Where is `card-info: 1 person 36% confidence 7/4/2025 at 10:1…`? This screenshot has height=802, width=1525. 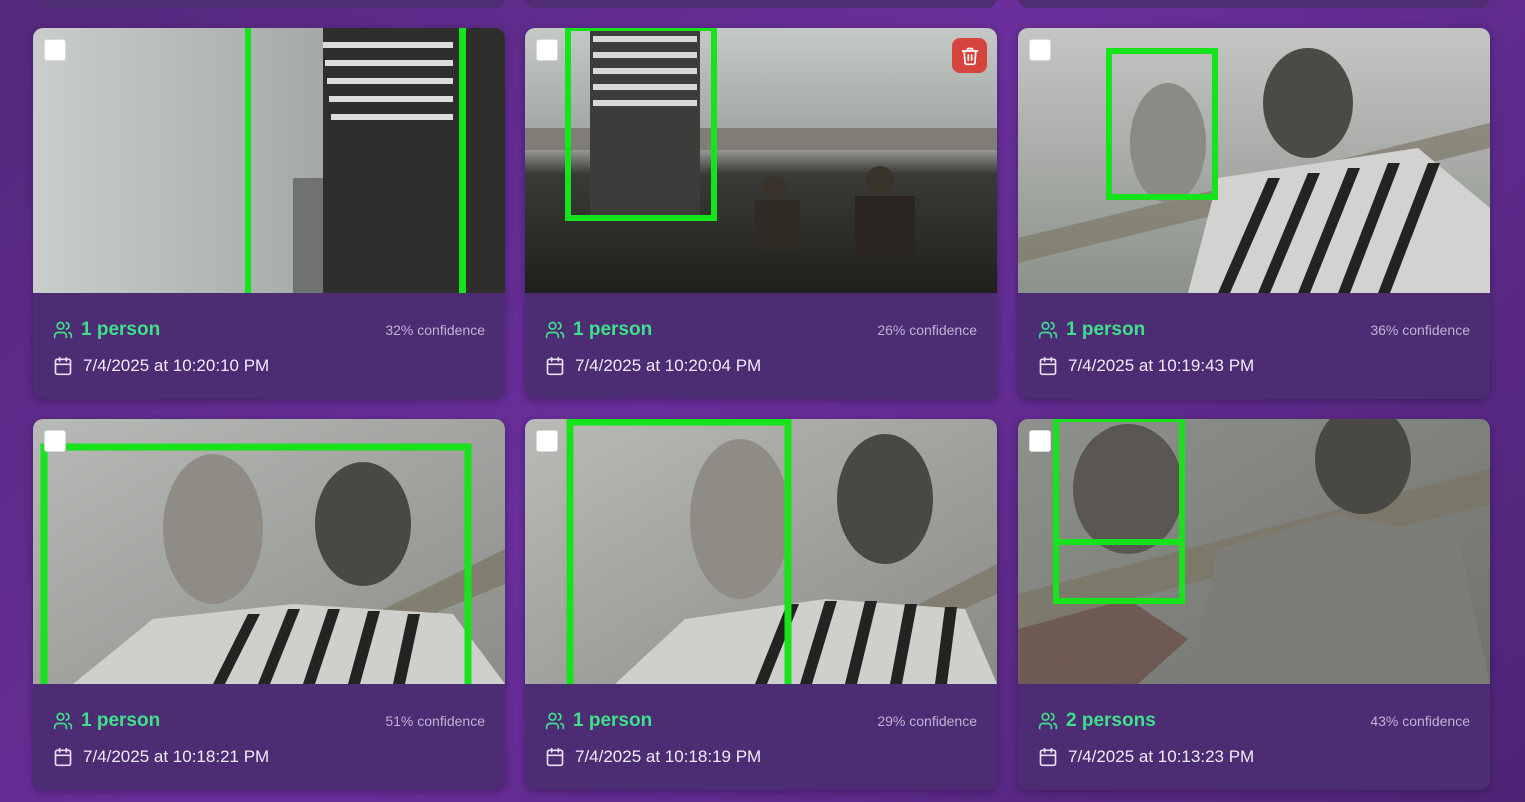 card-info: 1 person 36% confidence 7/4/2025 at 10:1… is located at coordinates (1254, 346).